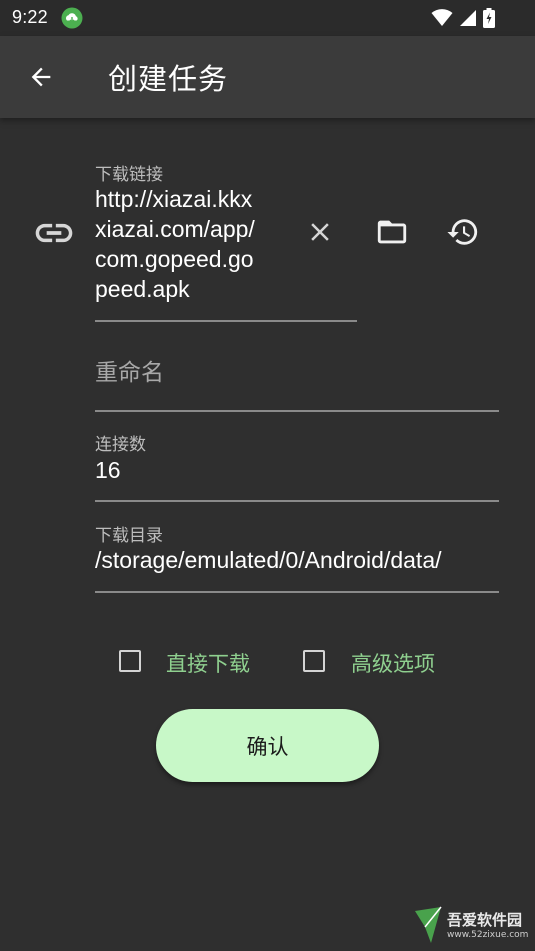 The width and height of the screenshot is (535, 951). Describe the element at coordinates (393, 663) in the screenshot. I see `advanced-options-label: 高级选项` at that location.